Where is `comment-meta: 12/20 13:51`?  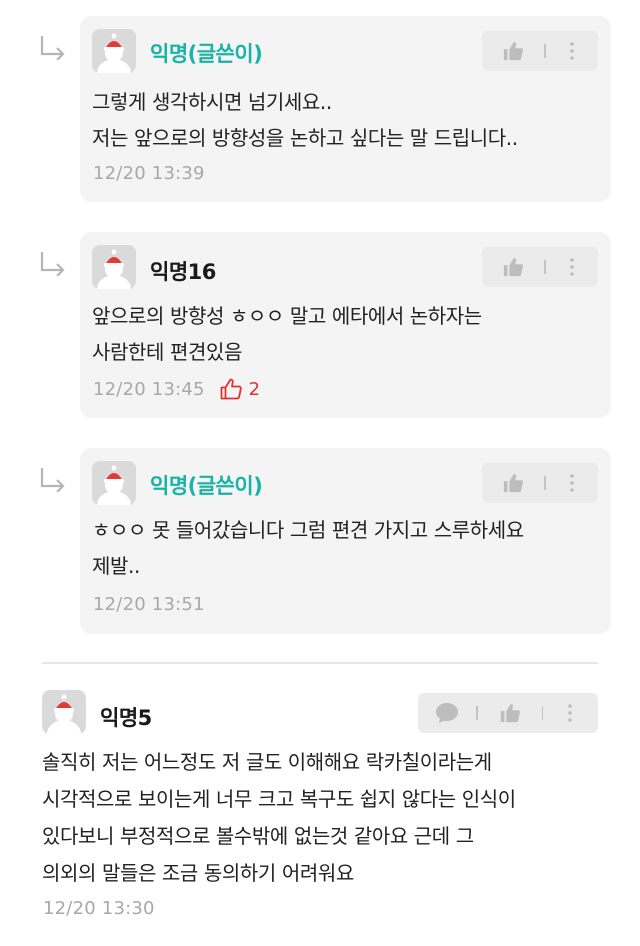
comment-meta: 12/20 13:51 is located at coordinates (149, 604).